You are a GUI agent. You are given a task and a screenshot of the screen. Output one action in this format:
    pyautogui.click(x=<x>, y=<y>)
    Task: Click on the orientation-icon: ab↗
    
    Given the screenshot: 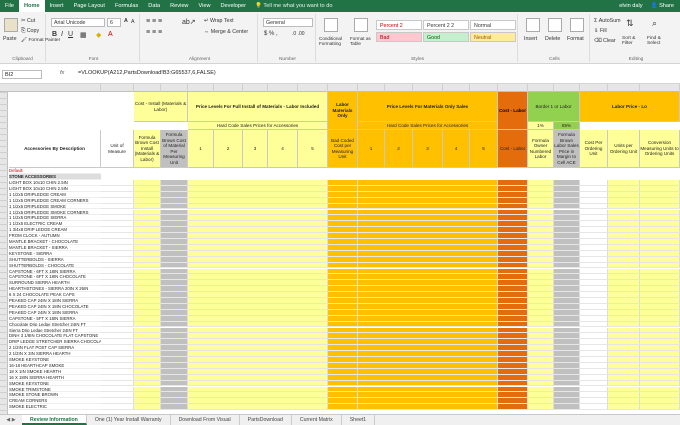 What is the action you would take?
    pyautogui.click(x=189, y=22)
    